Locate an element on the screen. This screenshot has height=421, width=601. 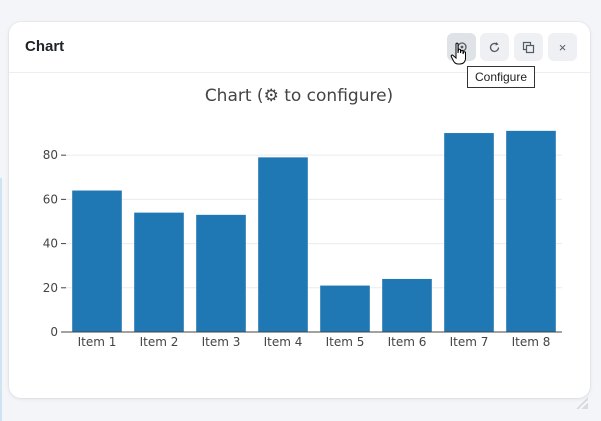
y-tick-label: 20 is located at coordinates (50, 288).